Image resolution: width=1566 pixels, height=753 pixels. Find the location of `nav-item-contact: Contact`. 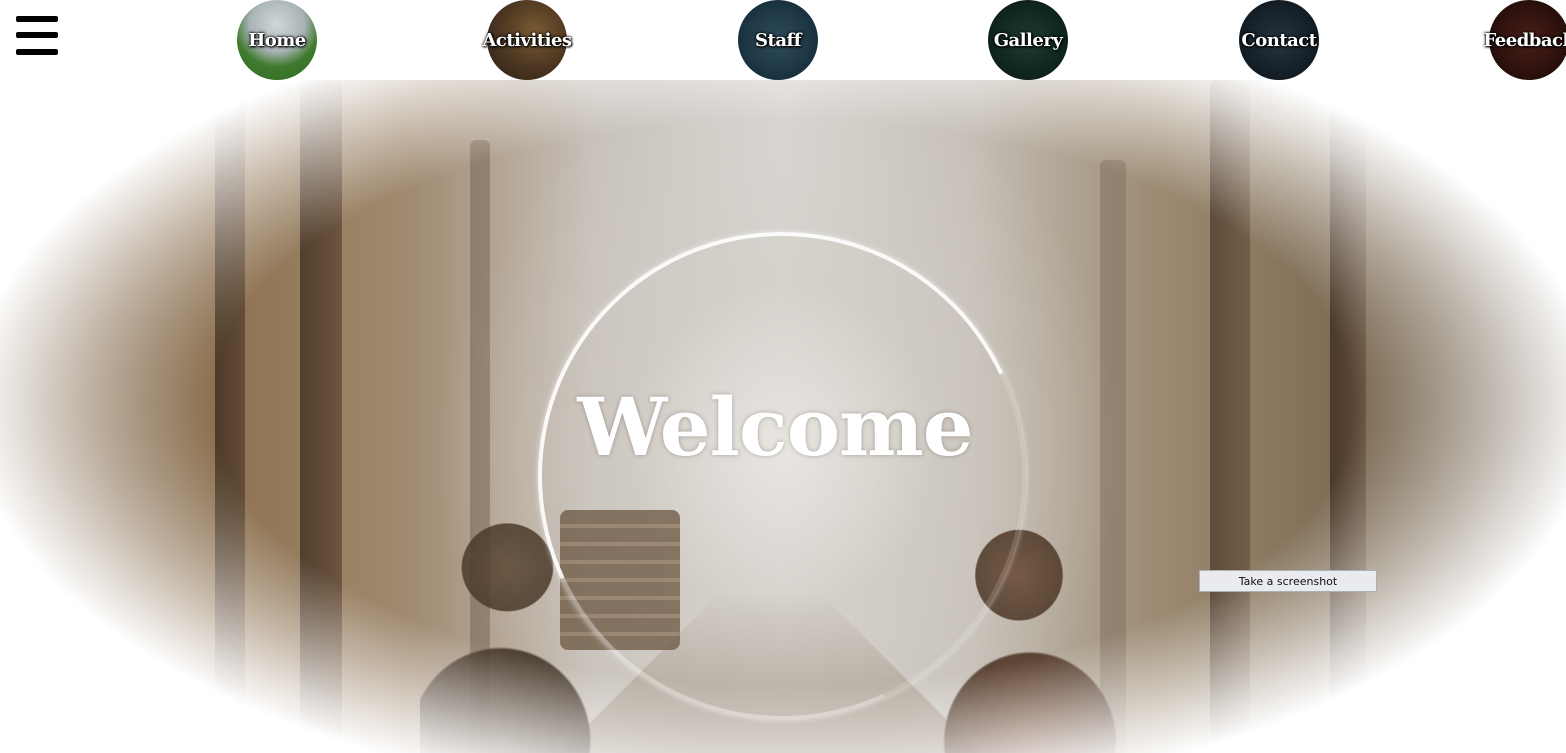

nav-item-contact: Contact is located at coordinates (1279, 40).